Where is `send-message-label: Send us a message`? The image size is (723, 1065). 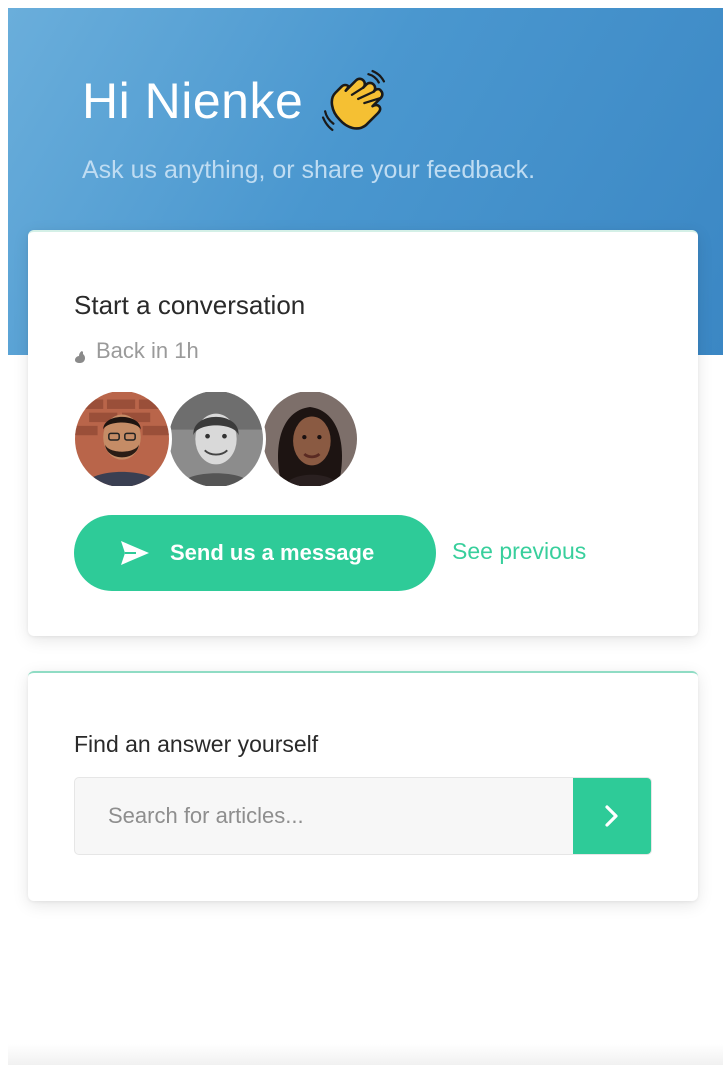 send-message-label: Send us a message is located at coordinates (272, 552).